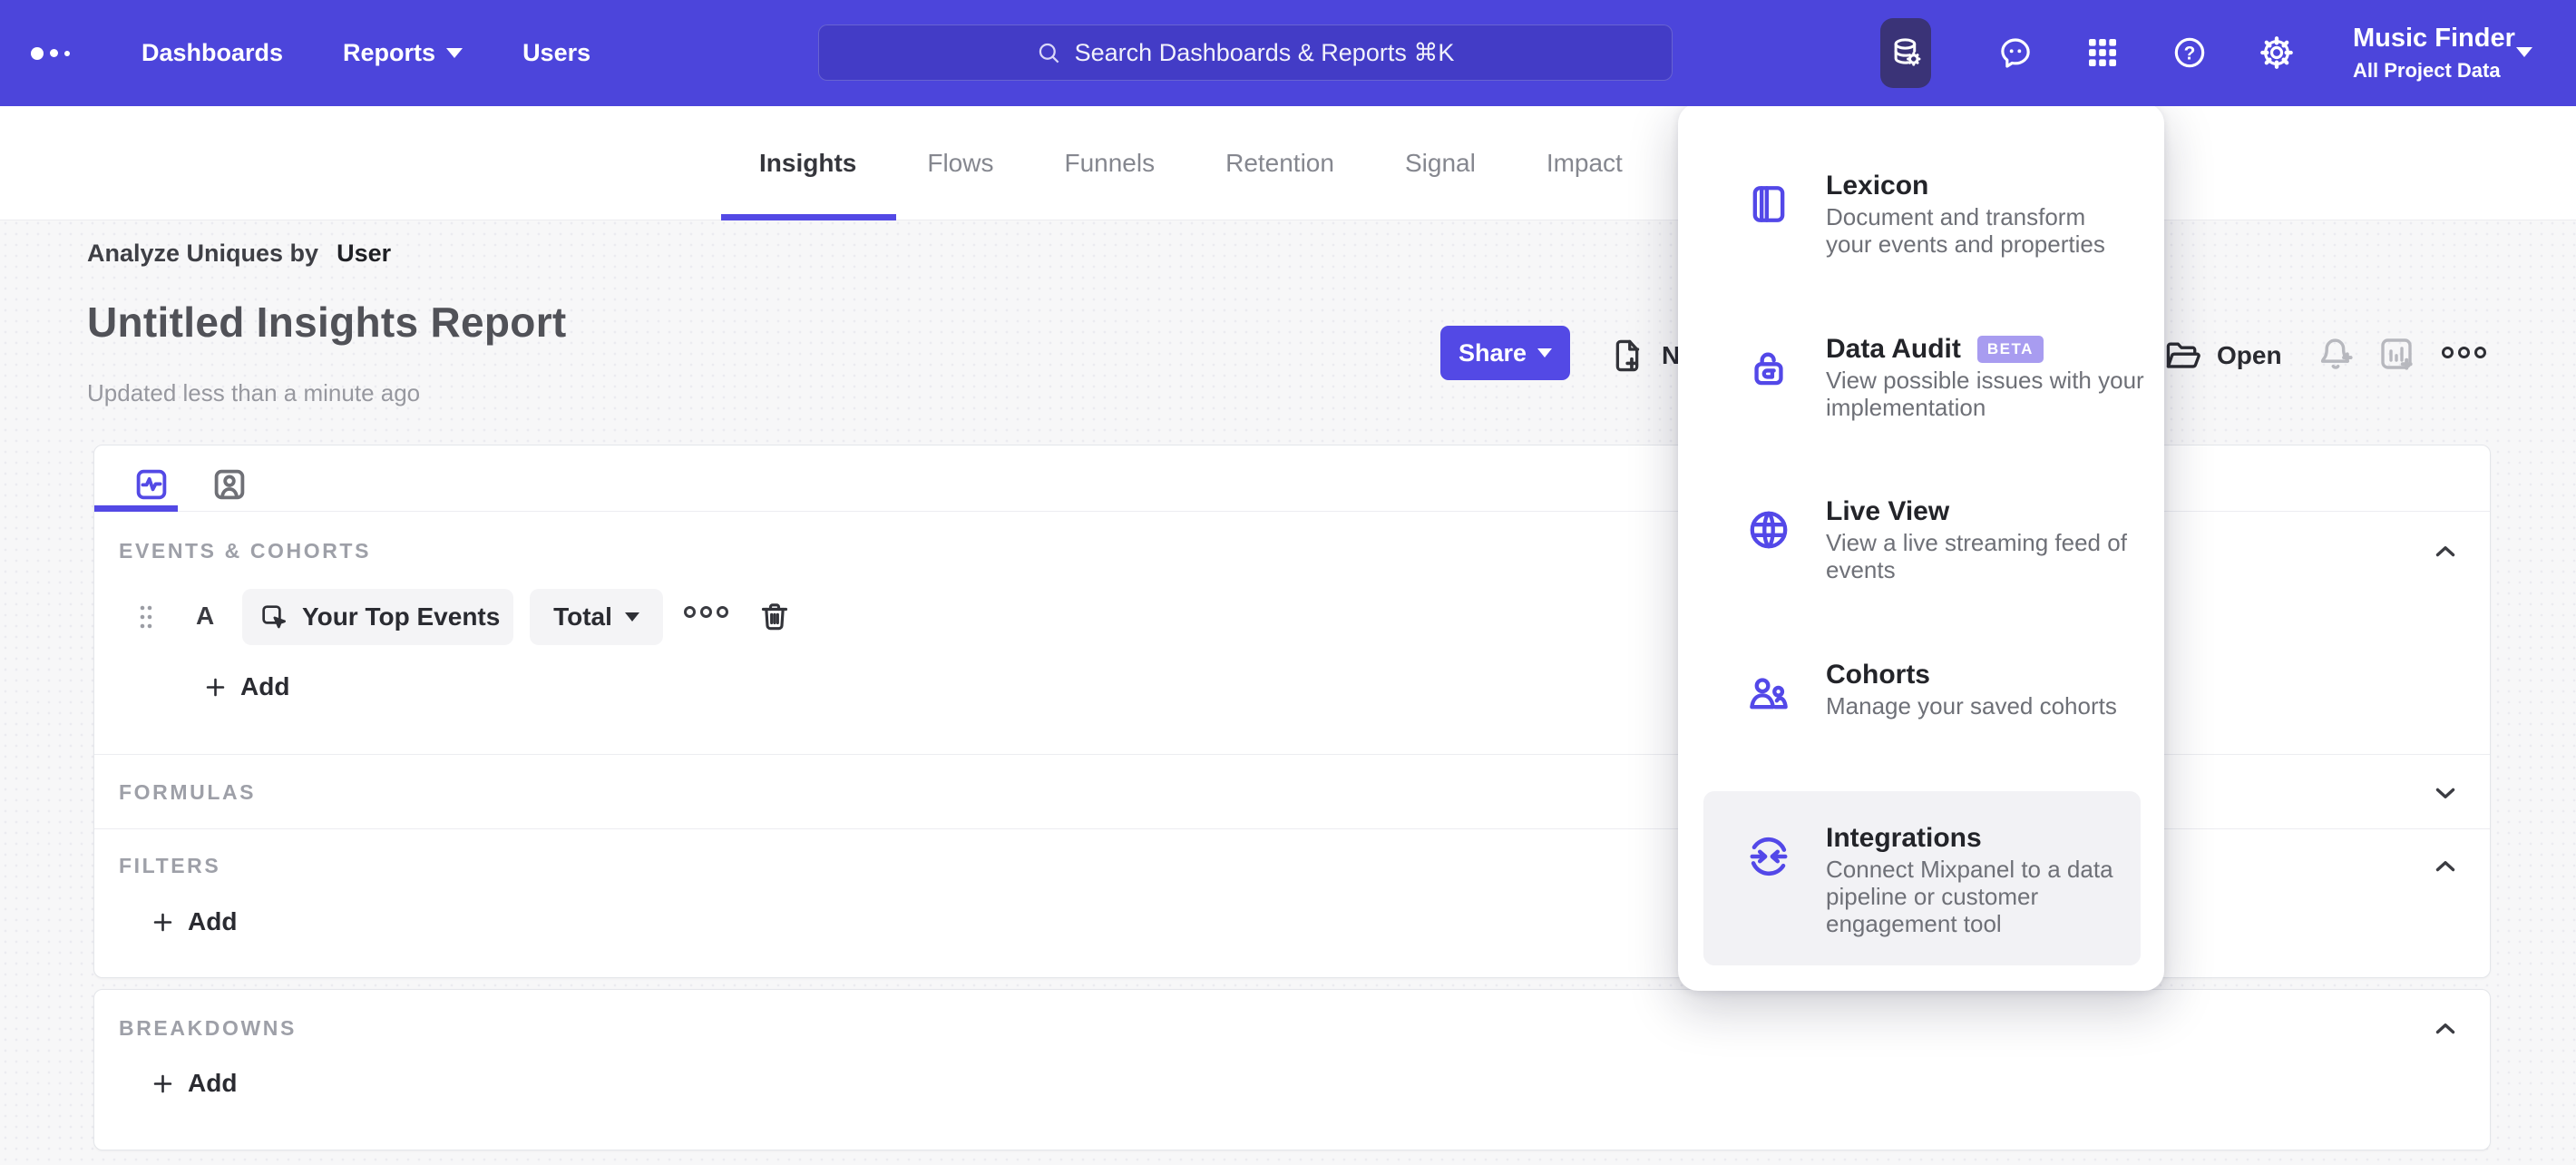 The width and height of the screenshot is (2576, 1165). I want to click on gear-icon, so click(2276, 52).